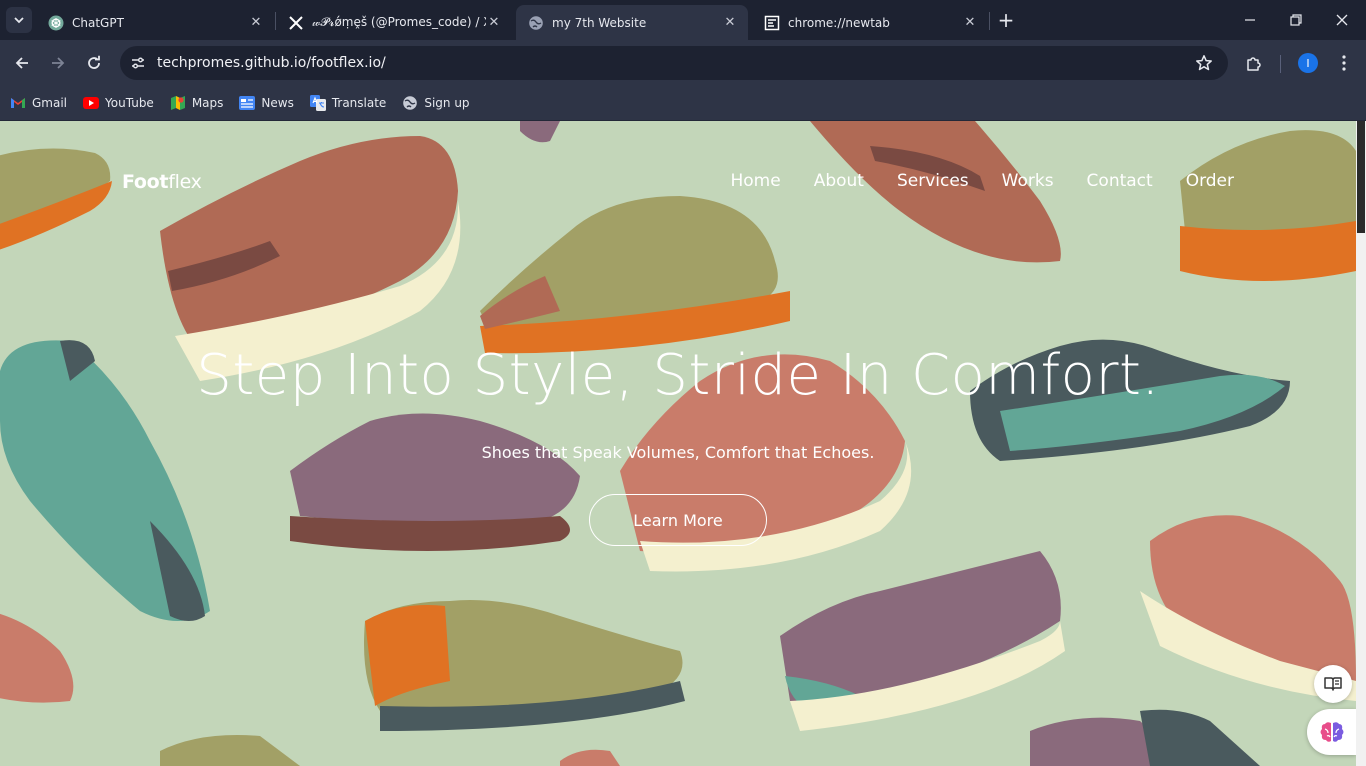 The height and width of the screenshot is (766, 1366). What do you see at coordinates (399, 22) in the screenshot?
I see `tab-title: 𝓌𝓟𝓻ǿṃḙṧ (@Promes_code) / X` at bounding box center [399, 22].